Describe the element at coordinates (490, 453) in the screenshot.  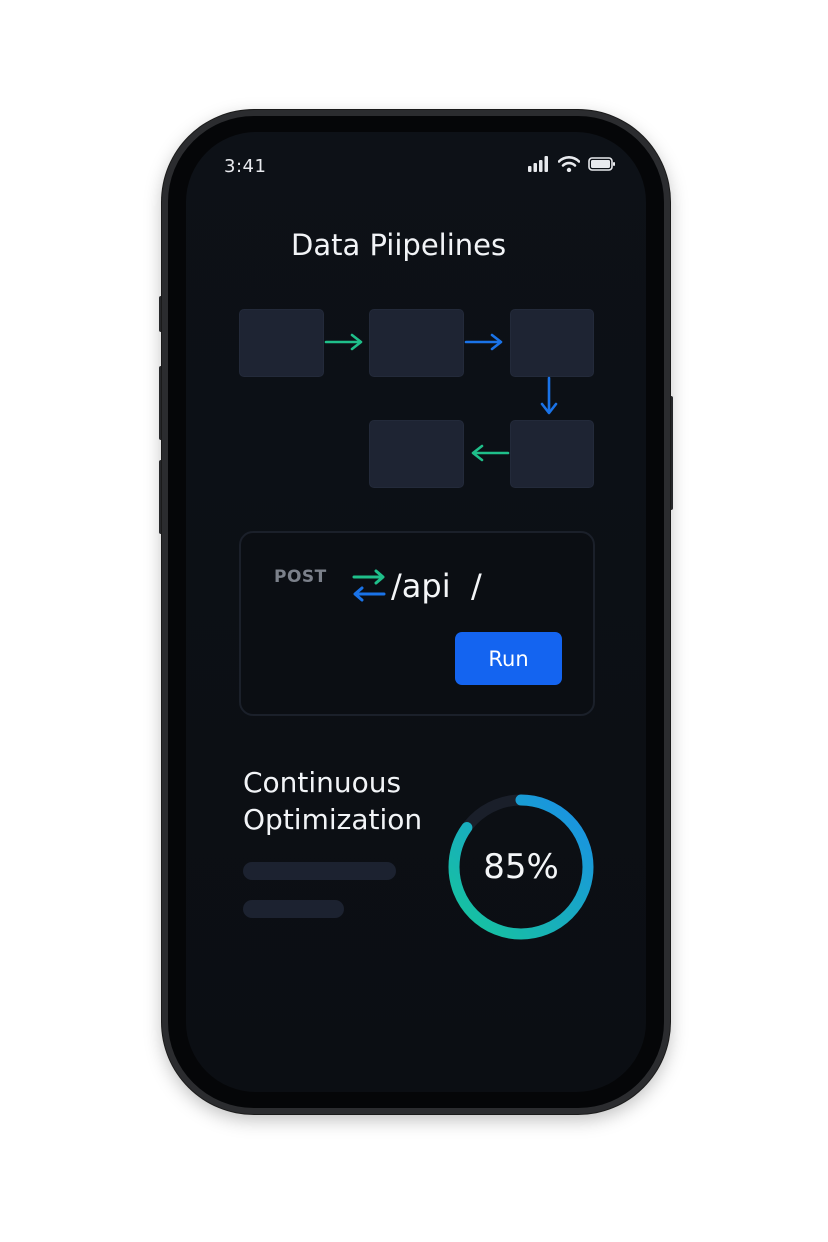
I see `arrow-left-green-icon` at that location.